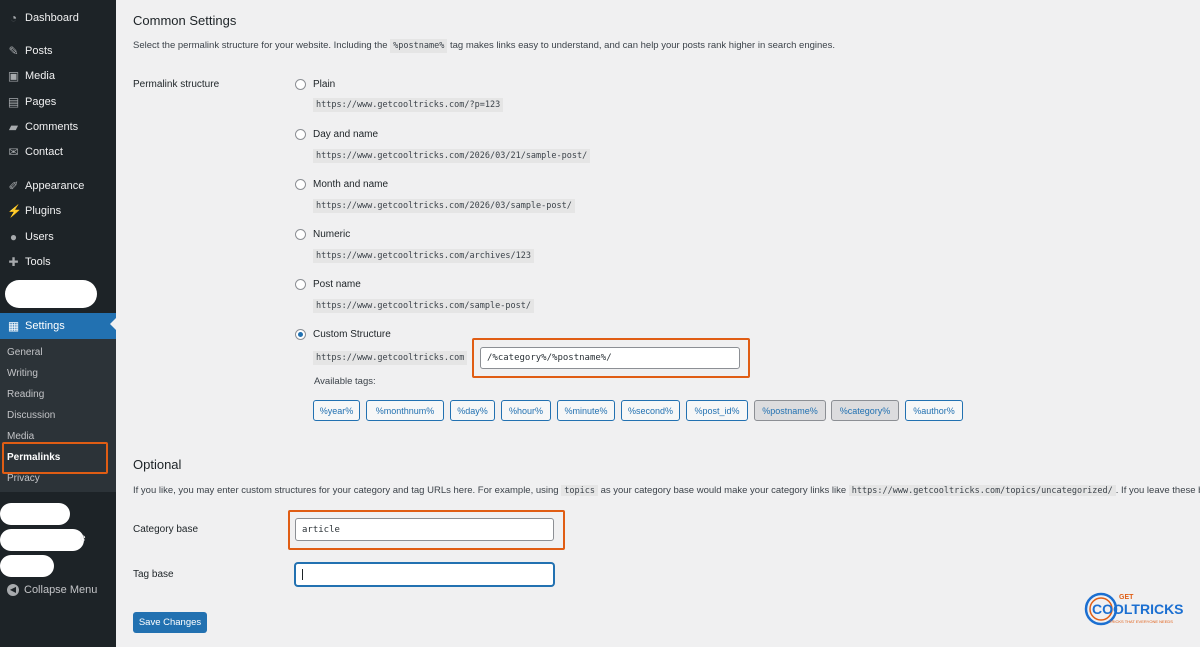 This screenshot has height=647, width=1200. I want to click on tag-monthnum-button: %monthnum%, so click(405, 410).